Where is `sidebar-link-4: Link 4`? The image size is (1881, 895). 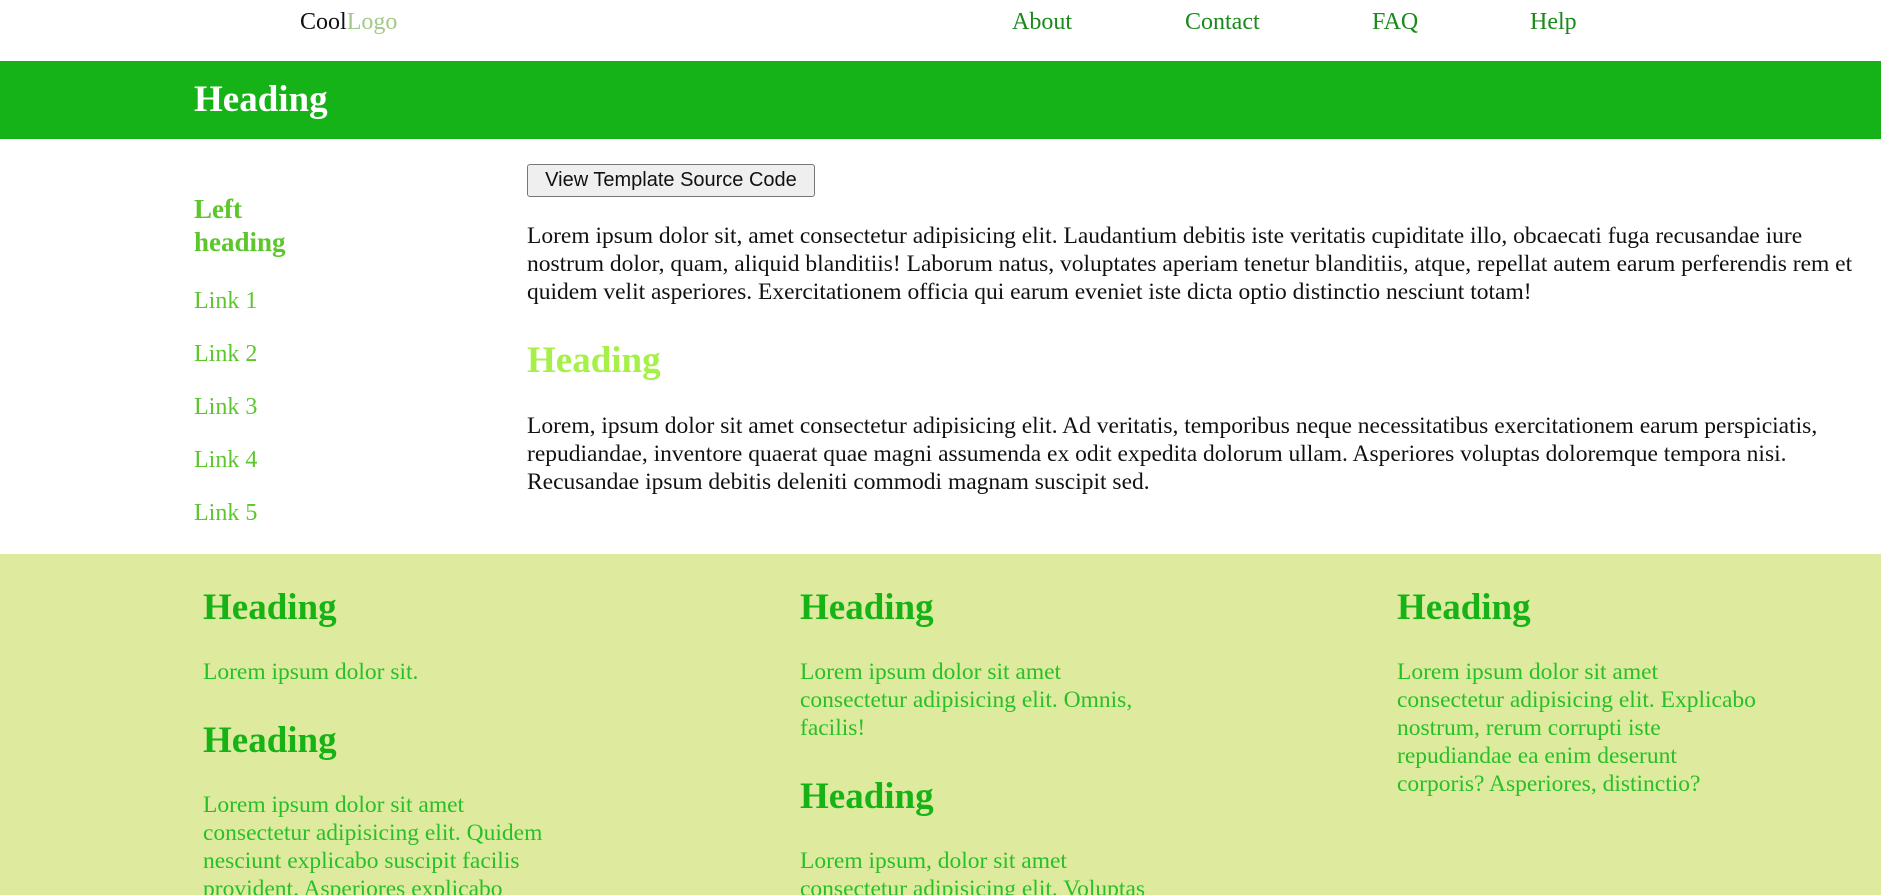 sidebar-link-4: Link 4 is located at coordinates (225, 460).